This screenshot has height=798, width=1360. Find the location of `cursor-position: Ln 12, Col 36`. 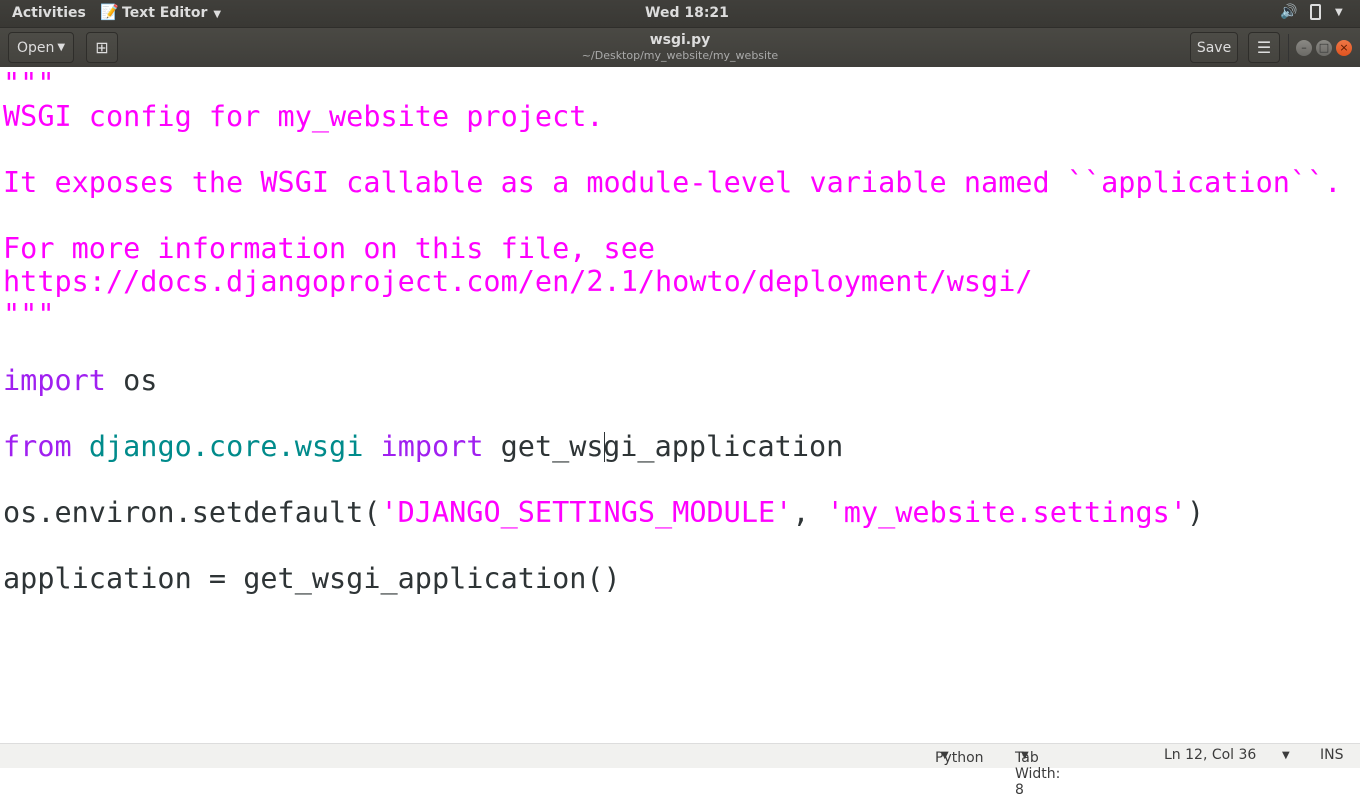

cursor-position: Ln 12, Col 36 is located at coordinates (1210, 755).